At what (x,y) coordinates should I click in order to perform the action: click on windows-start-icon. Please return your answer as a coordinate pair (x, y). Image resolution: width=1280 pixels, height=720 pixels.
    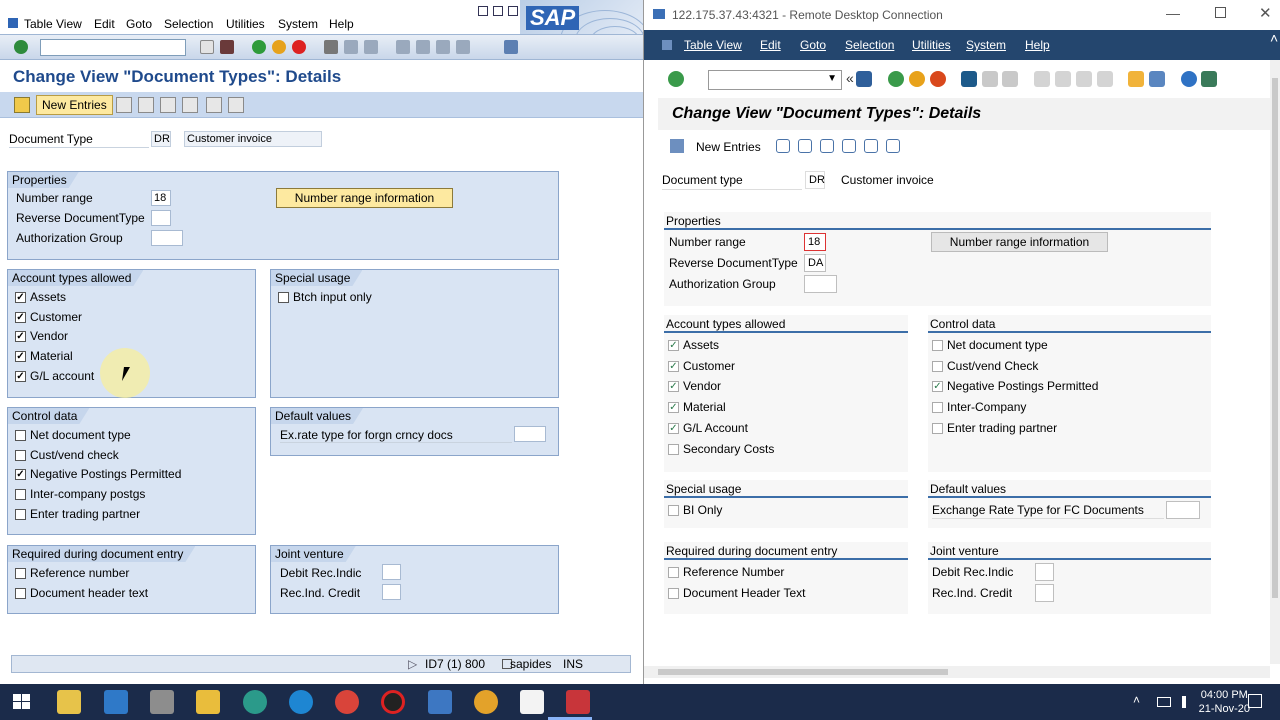
    Looking at the image, I should click on (22, 702).